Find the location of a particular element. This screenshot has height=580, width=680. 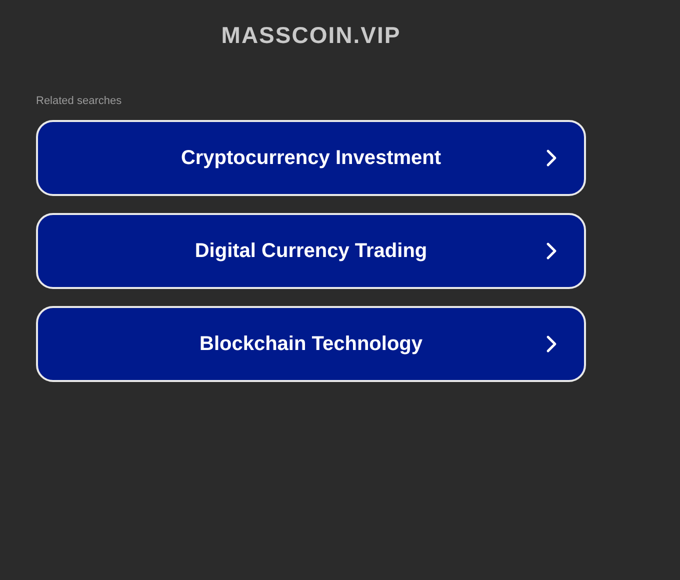

search-link: Cryptocurrency Investment is located at coordinates (311, 158).